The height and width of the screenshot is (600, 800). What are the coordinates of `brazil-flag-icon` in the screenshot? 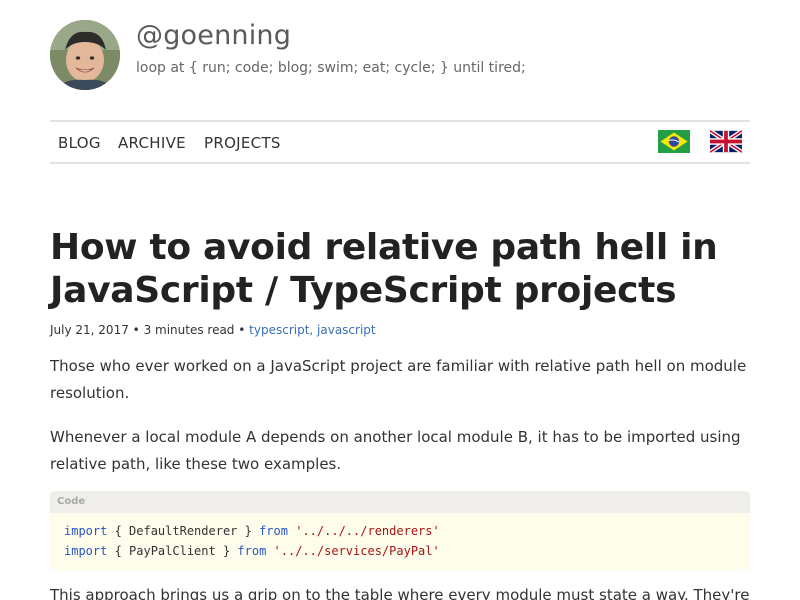 It's located at (674, 141).